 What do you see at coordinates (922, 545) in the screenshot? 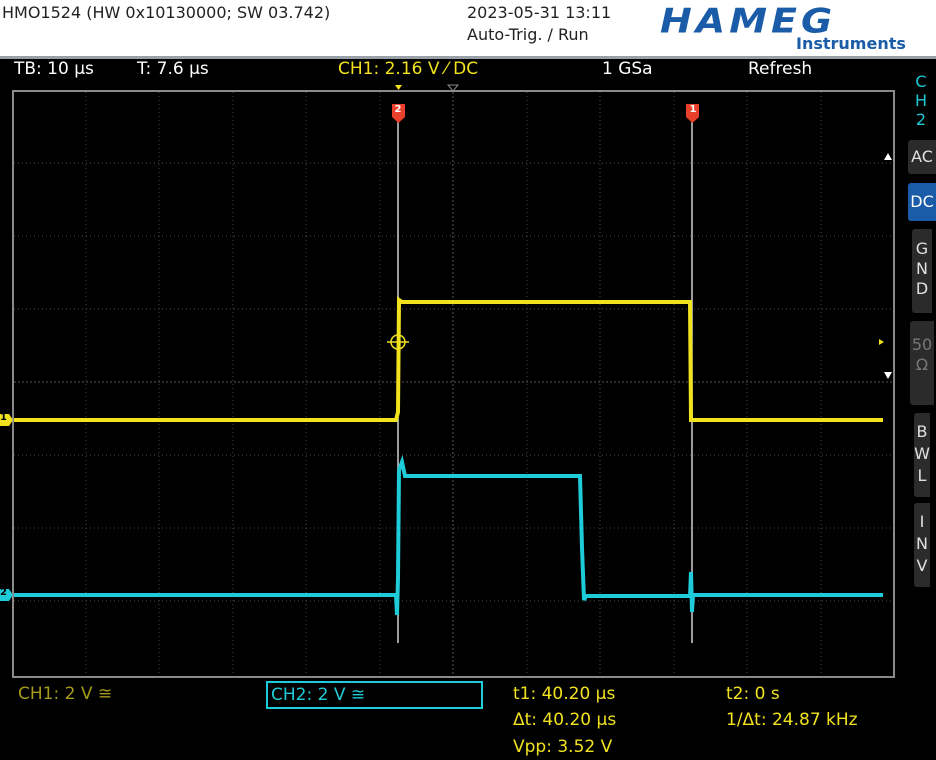
I see `invert-button: INV` at bounding box center [922, 545].